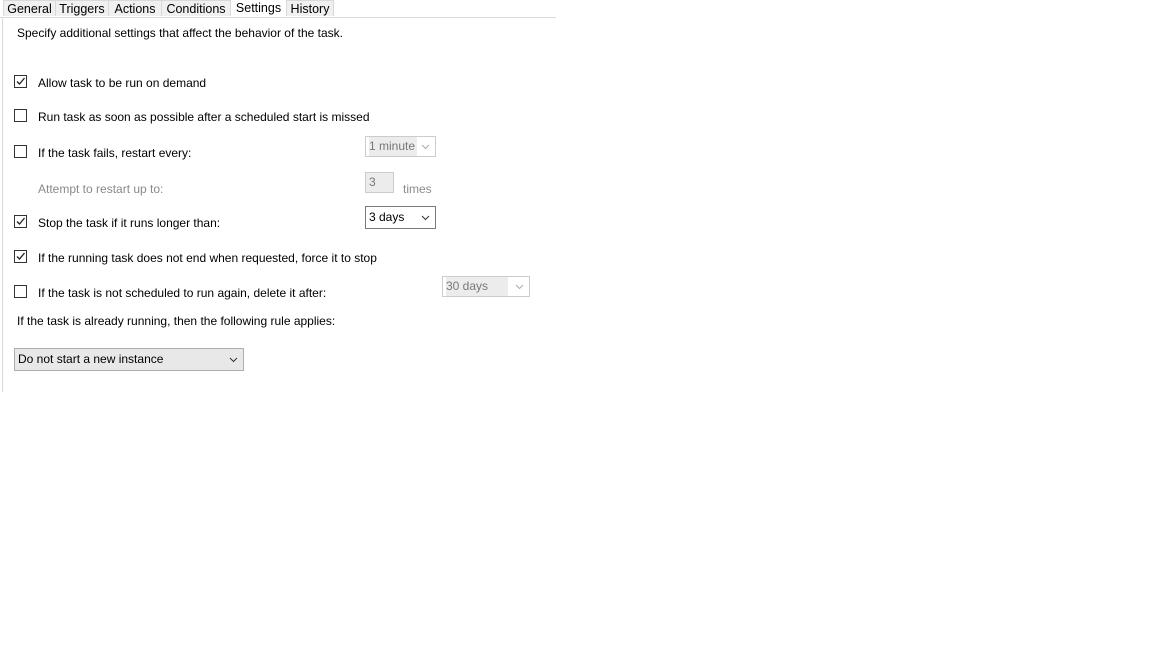 This screenshot has height=648, width=1152. Describe the element at coordinates (196, 8) in the screenshot. I see `tab-conditions: Conditions` at that location.